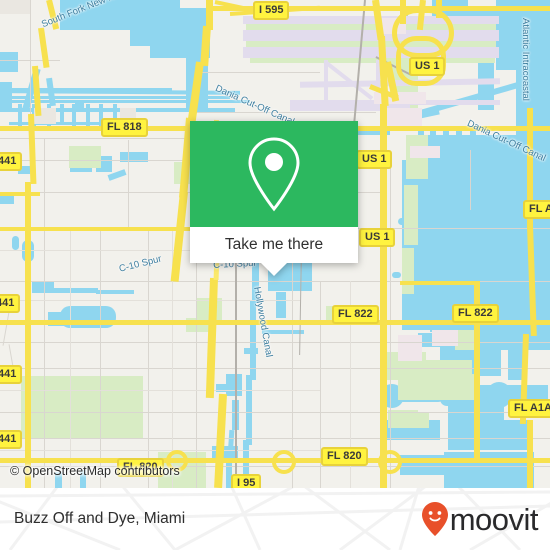  I want to click on shield-us-441-b: 441, so click(10, 303).